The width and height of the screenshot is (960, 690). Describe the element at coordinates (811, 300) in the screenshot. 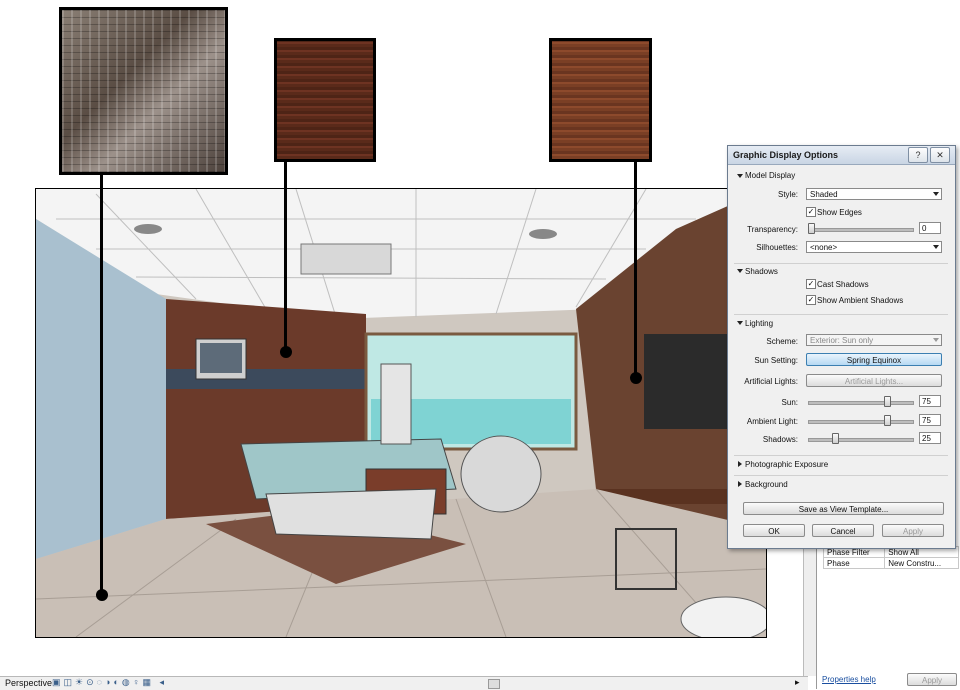

I see `ambient-shadows-checkbox: ✓` at that location.